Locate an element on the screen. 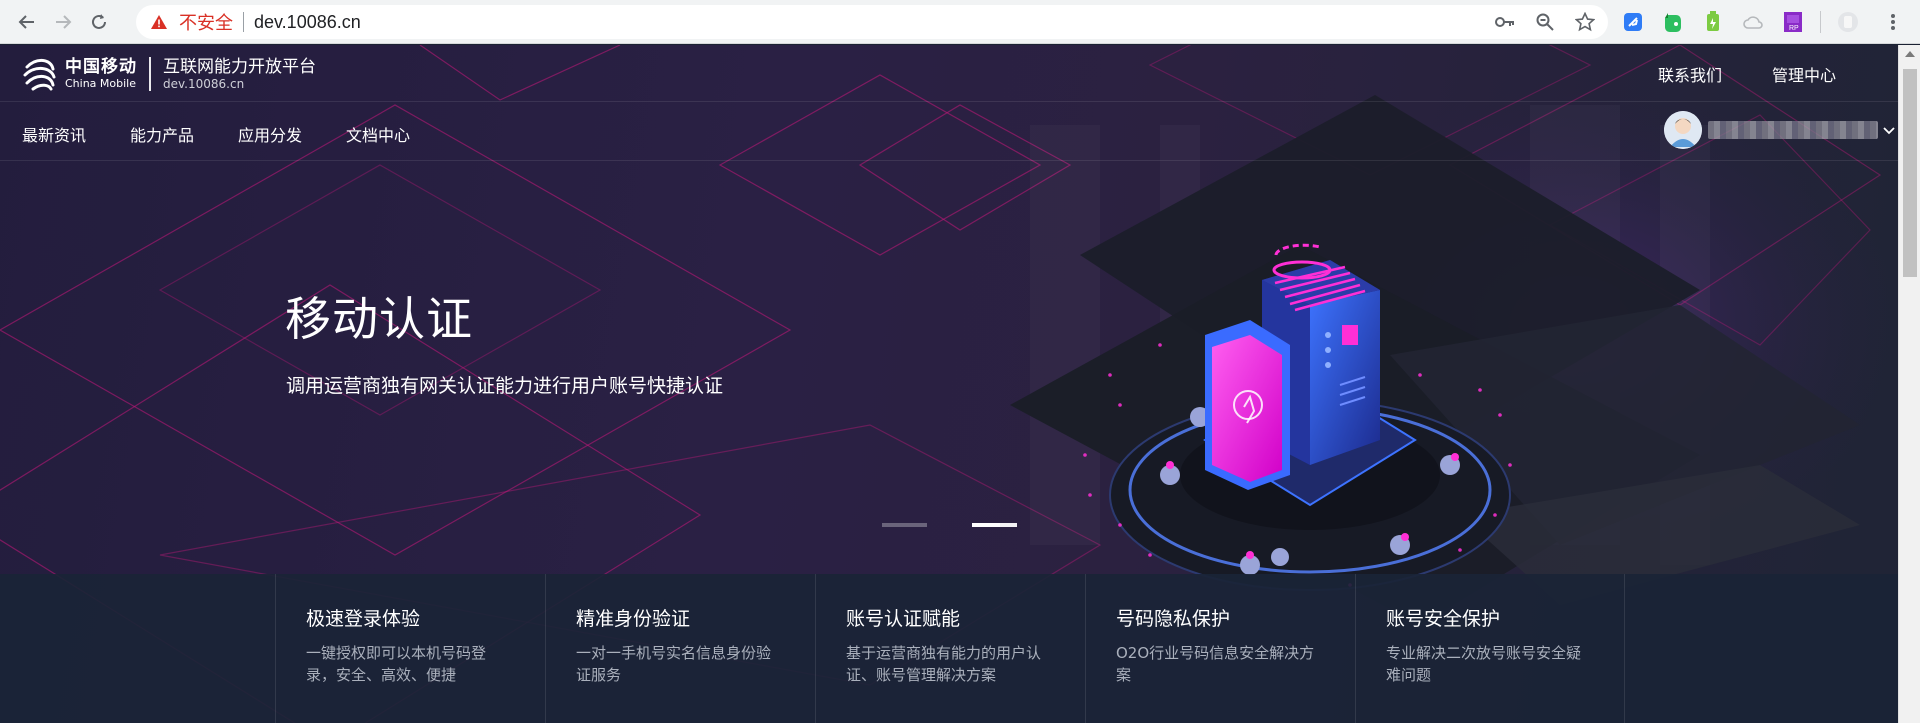  feature-desc: 专业解决二次放号账号安全疑难问题 is located at coordinates (1484, 664).